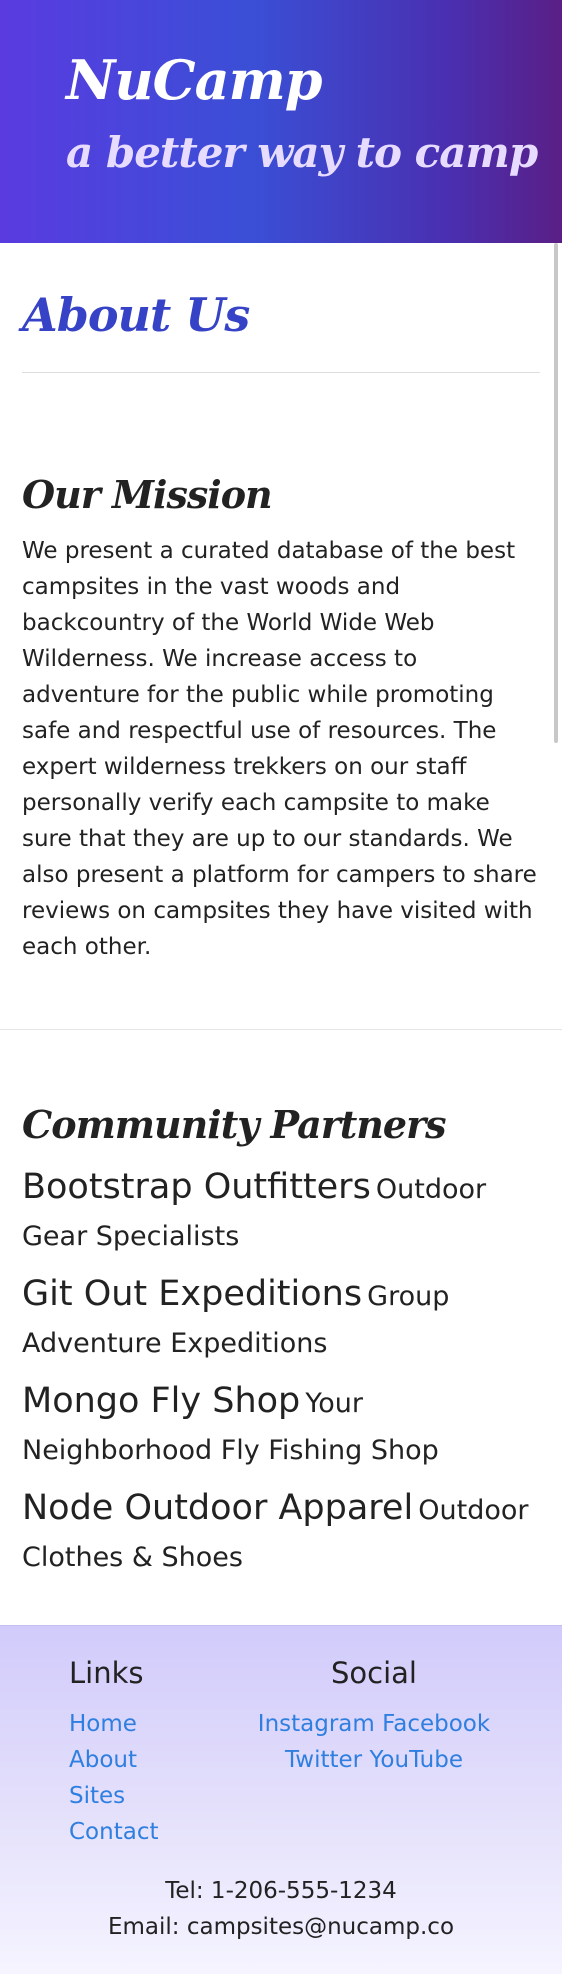 The height and width of the screenshot is (1974, 562). What do you see at coordinates (218, 1508) in the screenshot?
I see `partner-name: Node Outdoor Apparel` at bounding box center [218, 1508].